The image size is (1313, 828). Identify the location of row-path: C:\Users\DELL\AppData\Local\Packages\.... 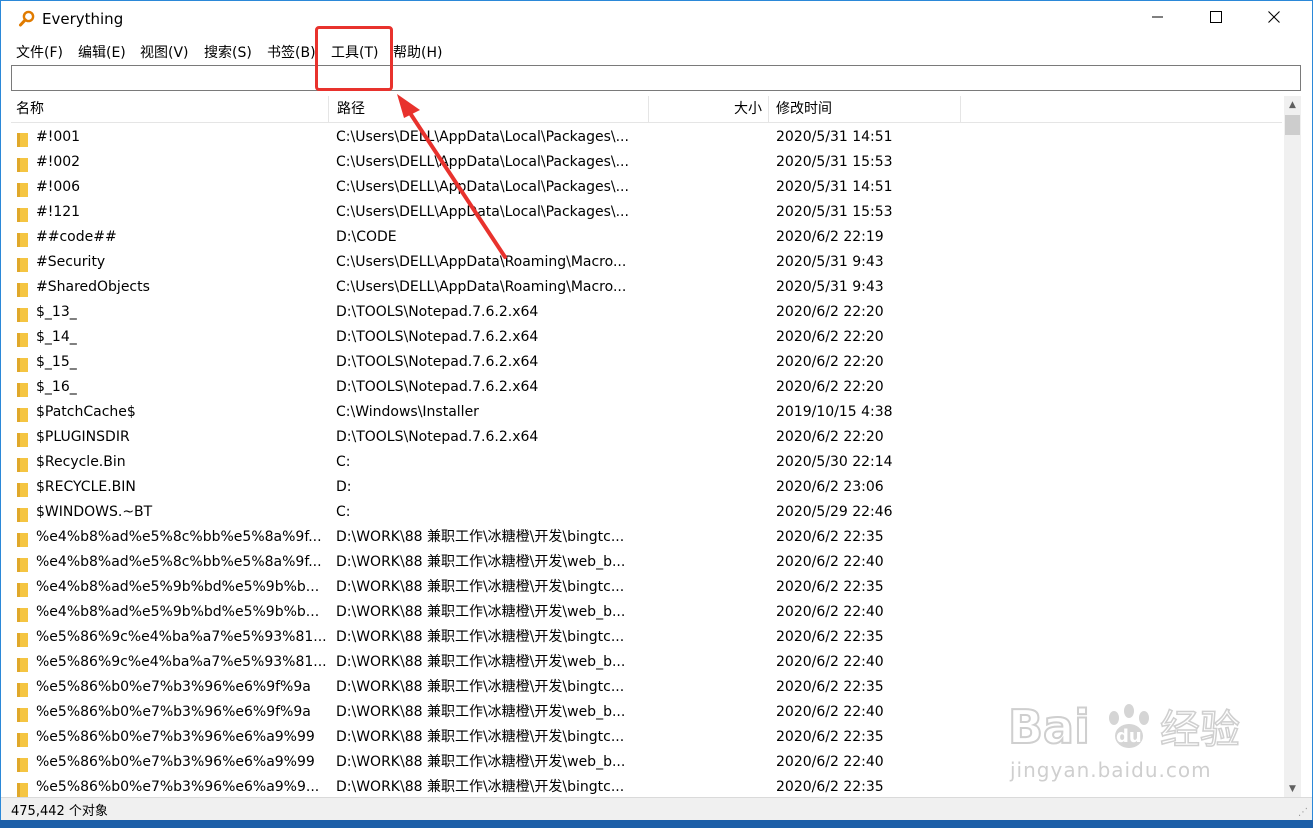
(482, 212).